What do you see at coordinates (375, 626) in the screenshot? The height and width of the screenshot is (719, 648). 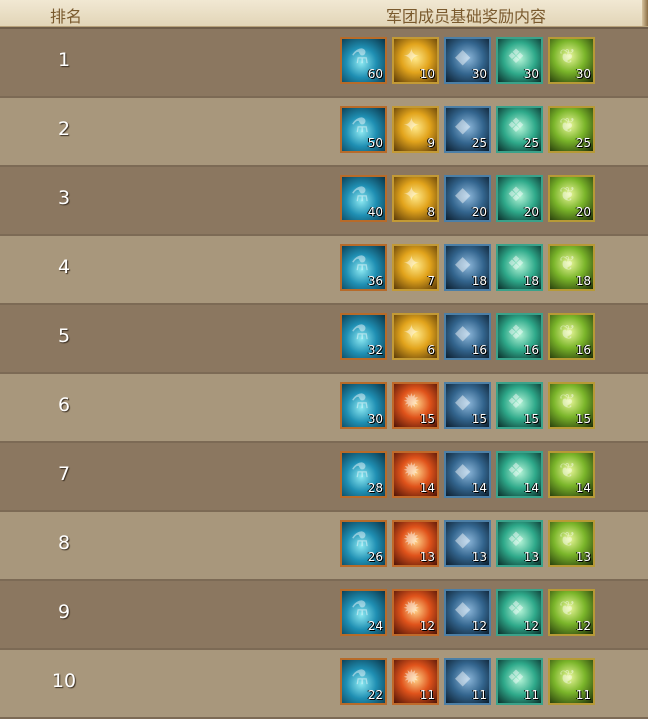 I see `item-quantity: 24` at bounding box center [375, 626].